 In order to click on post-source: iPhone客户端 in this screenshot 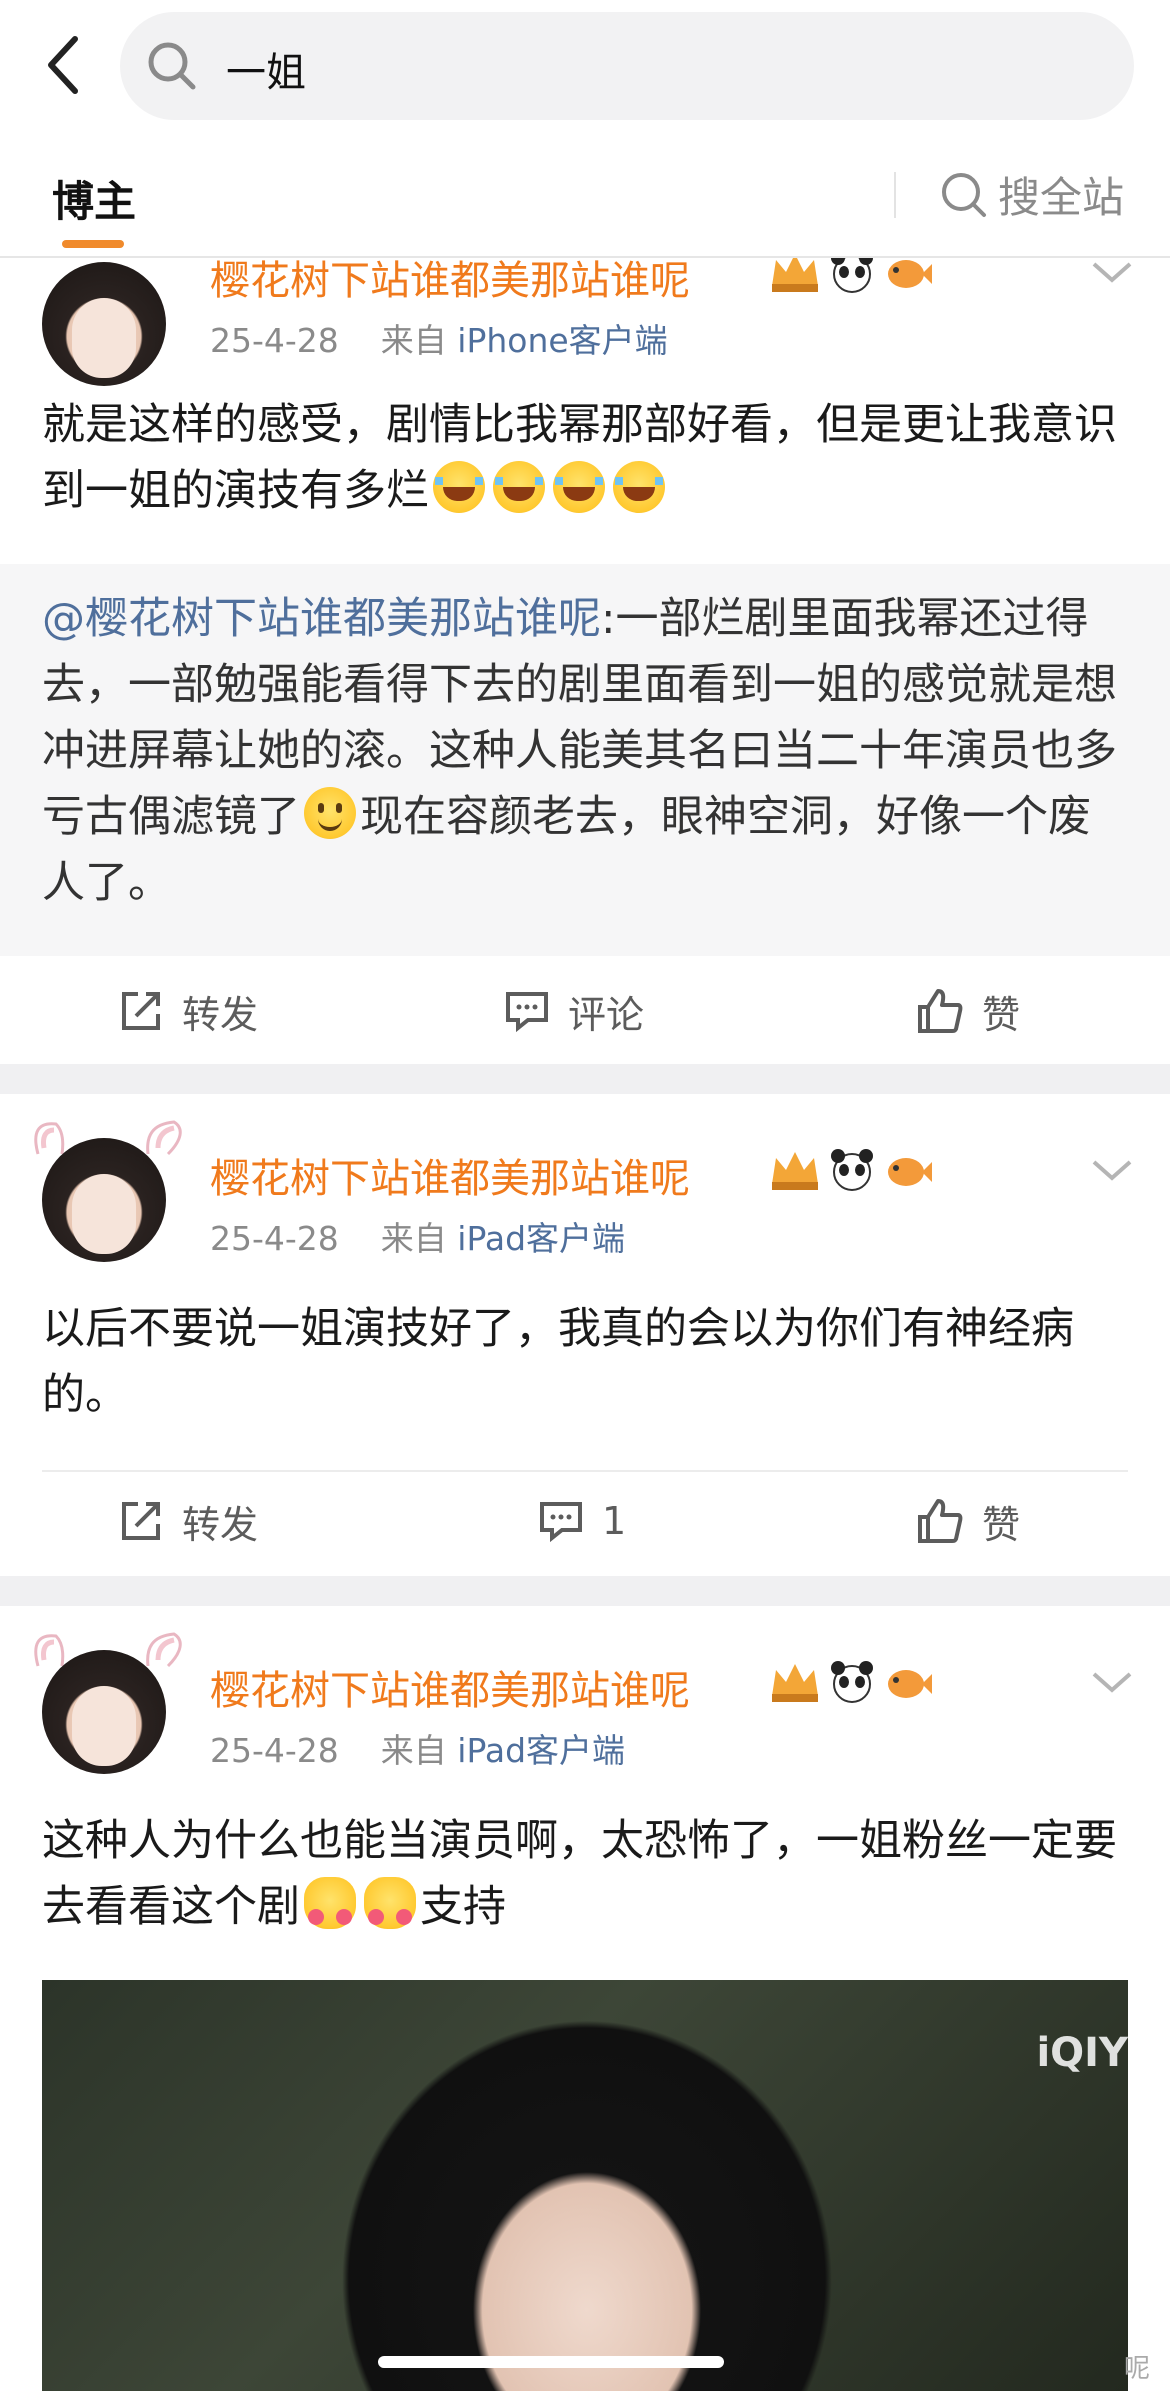, I will do `click(562, 340)`.